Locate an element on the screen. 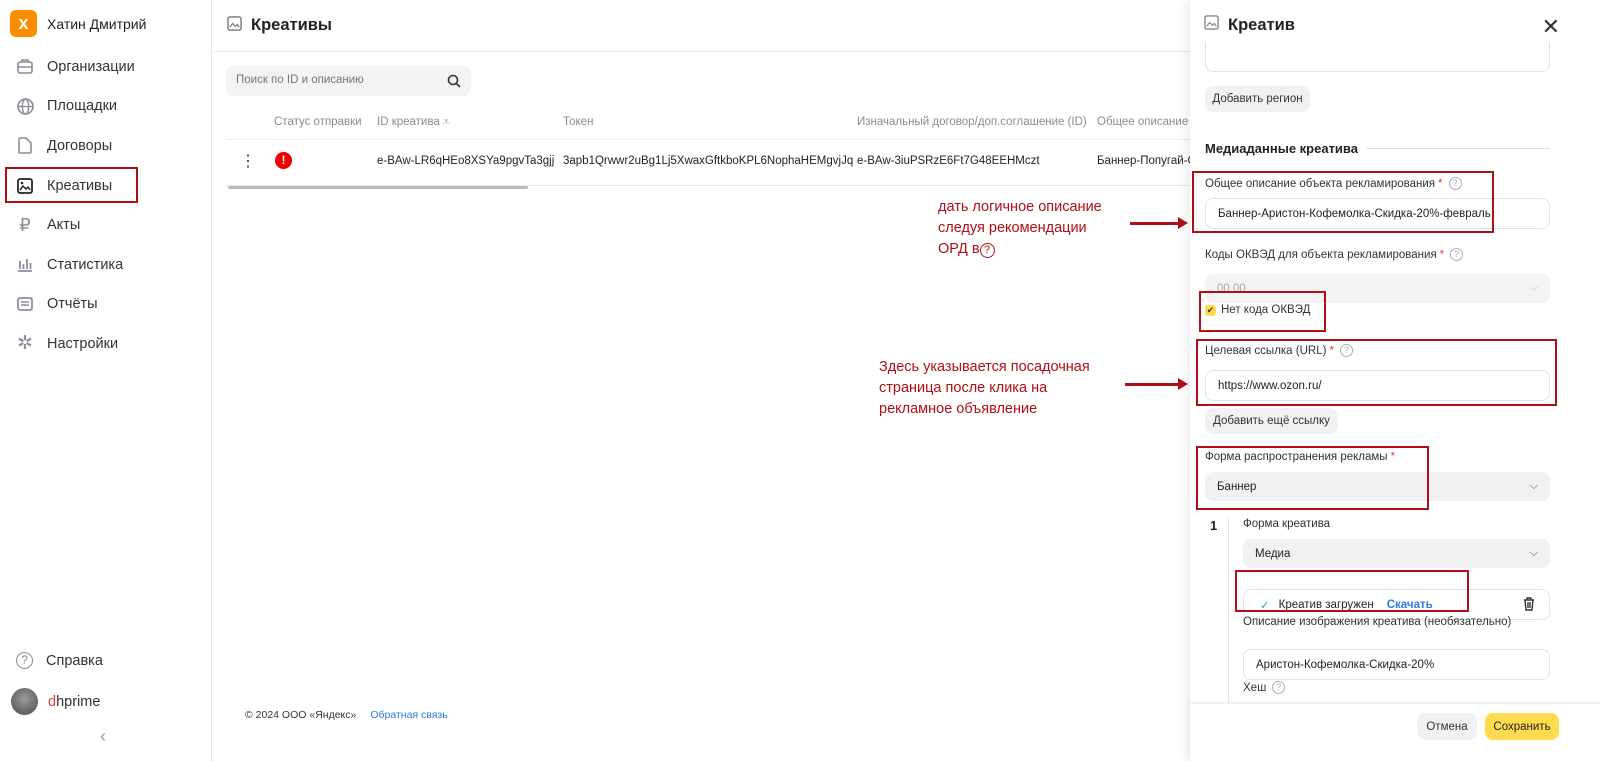 This screenshot has width=1600, height=761. gear-icon: ✲ is located at coordinates (25, 344).